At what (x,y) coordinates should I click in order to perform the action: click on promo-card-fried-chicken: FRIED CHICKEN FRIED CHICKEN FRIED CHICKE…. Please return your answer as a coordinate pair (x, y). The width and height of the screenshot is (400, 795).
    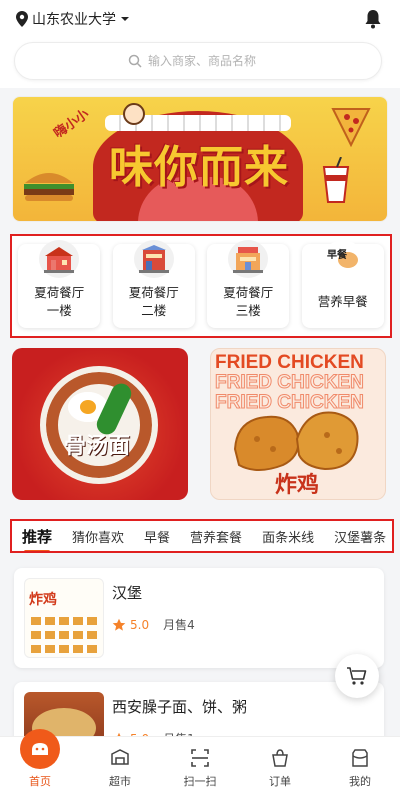
    Looking at the image, I should click on (298, 424).